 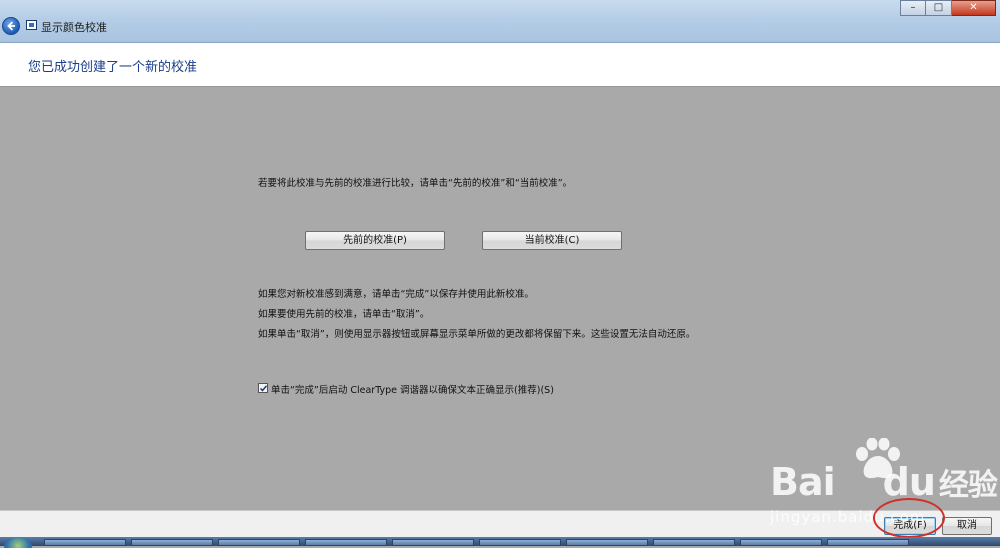 What do you see at coordinates (884, 482) in the screenshot?
I see `baidu-logo-text: Bai du 经验` at bounding box center [884, 482].